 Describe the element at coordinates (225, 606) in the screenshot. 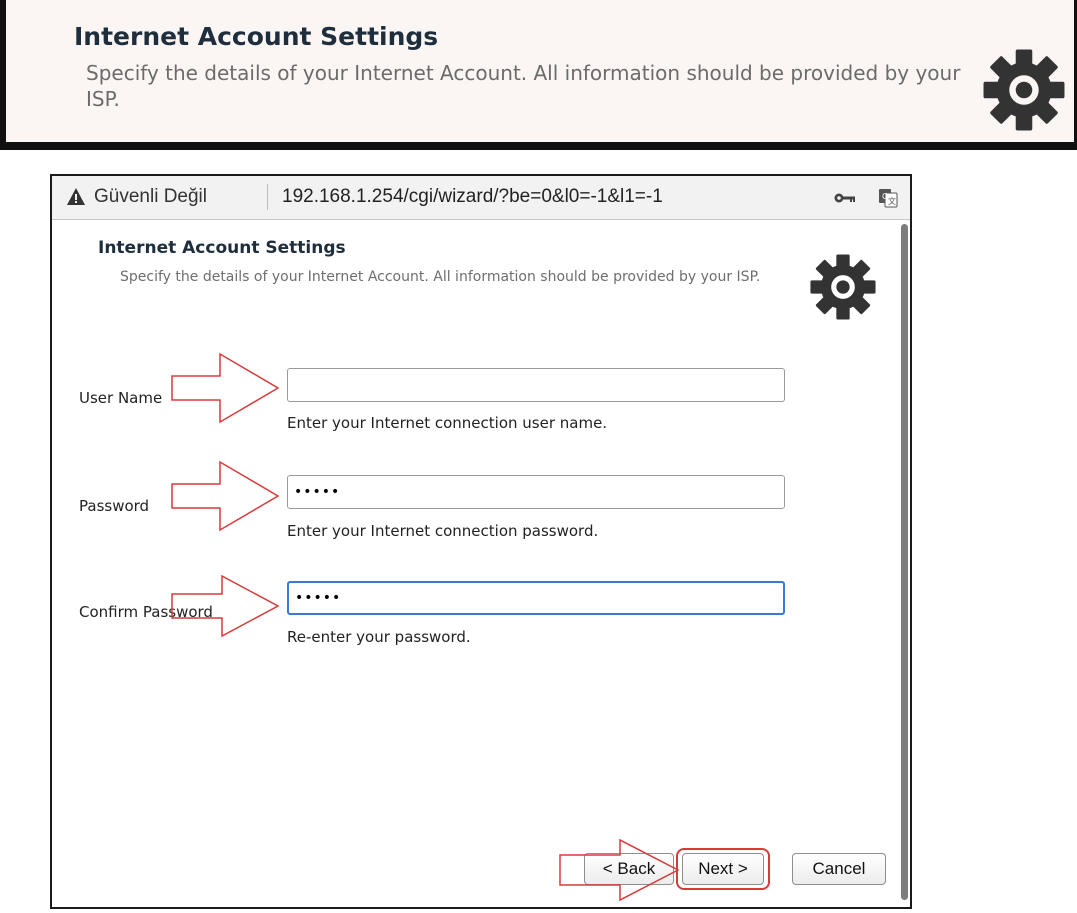

I see `annotation-arrow-confirm` at that location.